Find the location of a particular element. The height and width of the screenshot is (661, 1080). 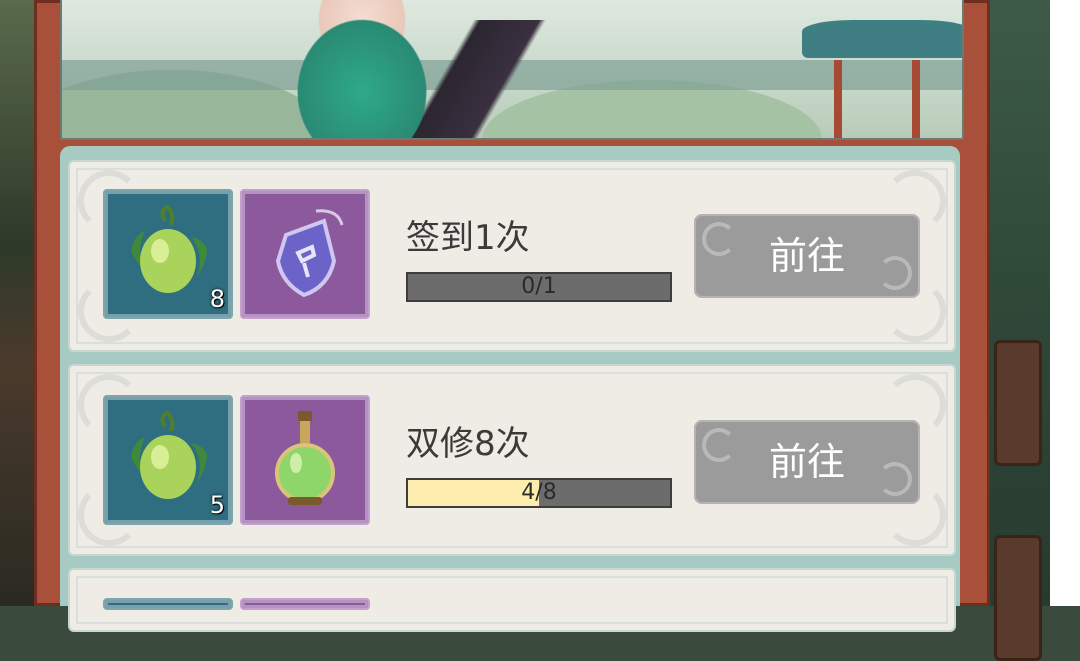

character-illustration is located at coordinates (362, 69).